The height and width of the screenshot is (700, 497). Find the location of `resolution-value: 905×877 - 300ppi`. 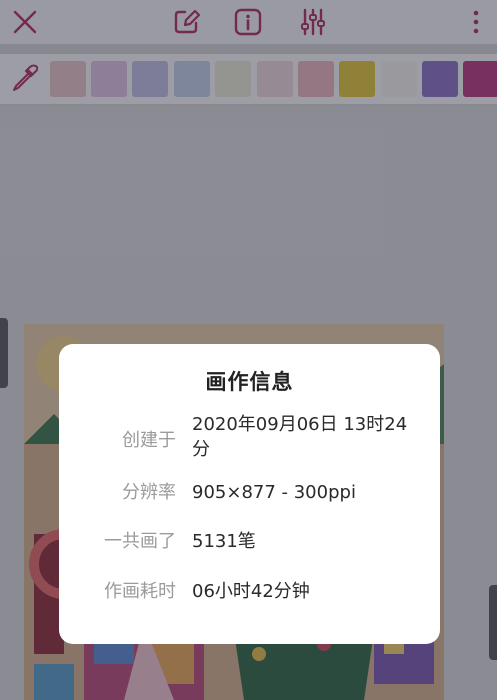

resolution-value: 905×877 - 300ppi is located at coordinates (274, 492).